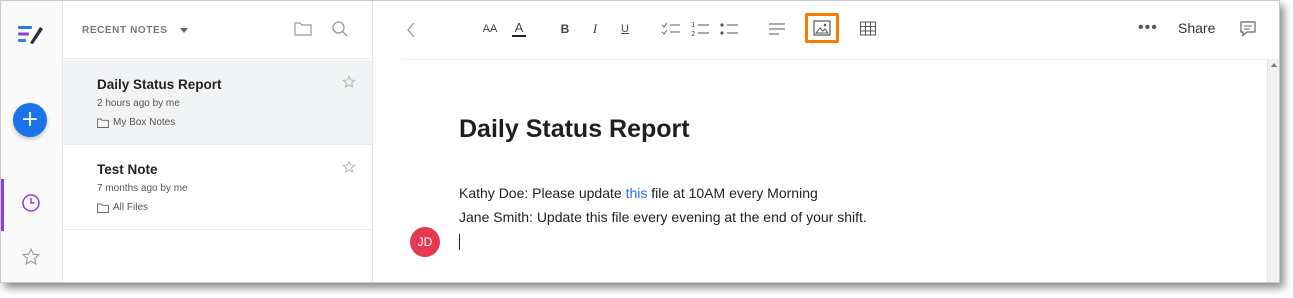 This screenshot has height=298, width=1293. What do you see at coordinates (411, 30) in the screenshot?
I see `chevron-left-icon` at bounding box center [411, 30].